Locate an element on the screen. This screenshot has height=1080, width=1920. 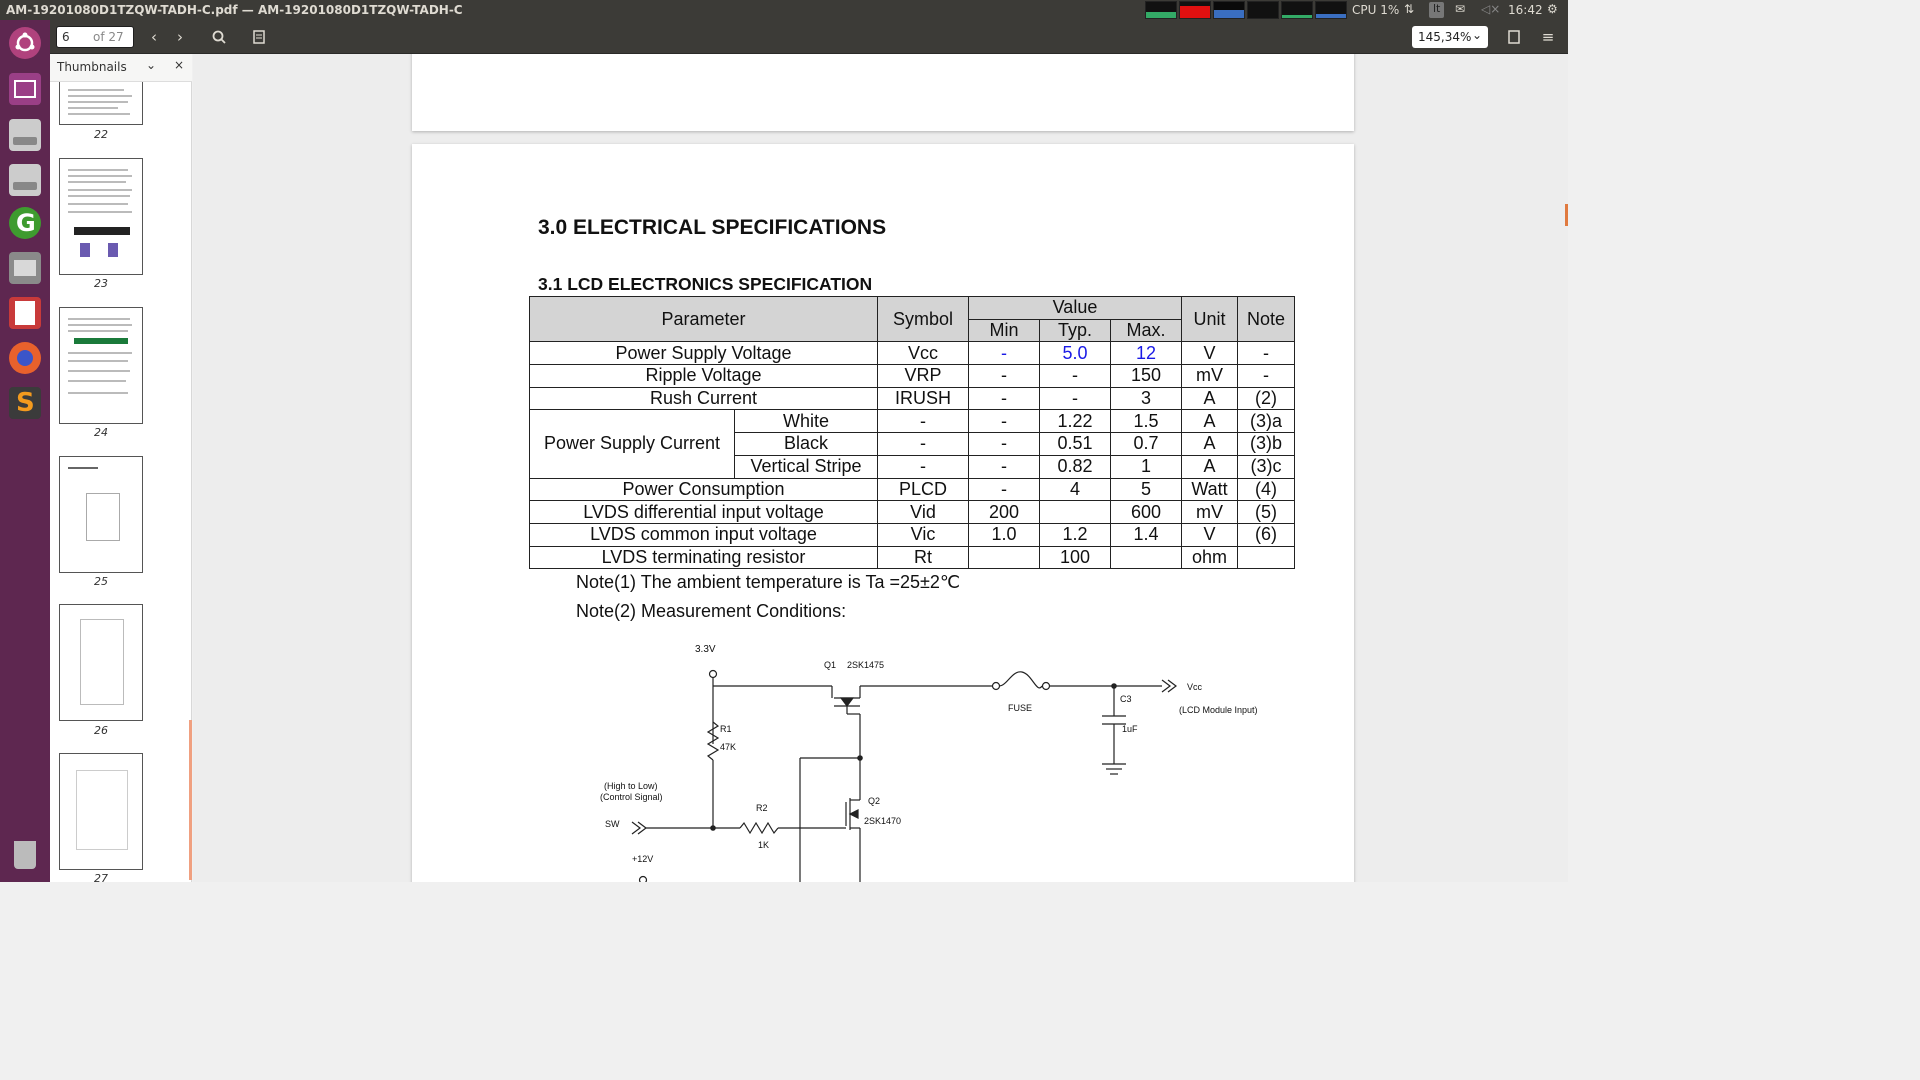
viewer-toolbar: 6 of 27 ‹ › 145,34% ⌄ ≡ is located at coordinates (809, 37).